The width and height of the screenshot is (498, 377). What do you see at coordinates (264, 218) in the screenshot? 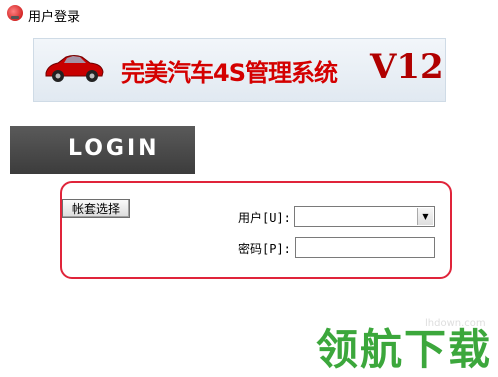
I see `user-label: 用户[U]:` at bounding box center [264, 218].